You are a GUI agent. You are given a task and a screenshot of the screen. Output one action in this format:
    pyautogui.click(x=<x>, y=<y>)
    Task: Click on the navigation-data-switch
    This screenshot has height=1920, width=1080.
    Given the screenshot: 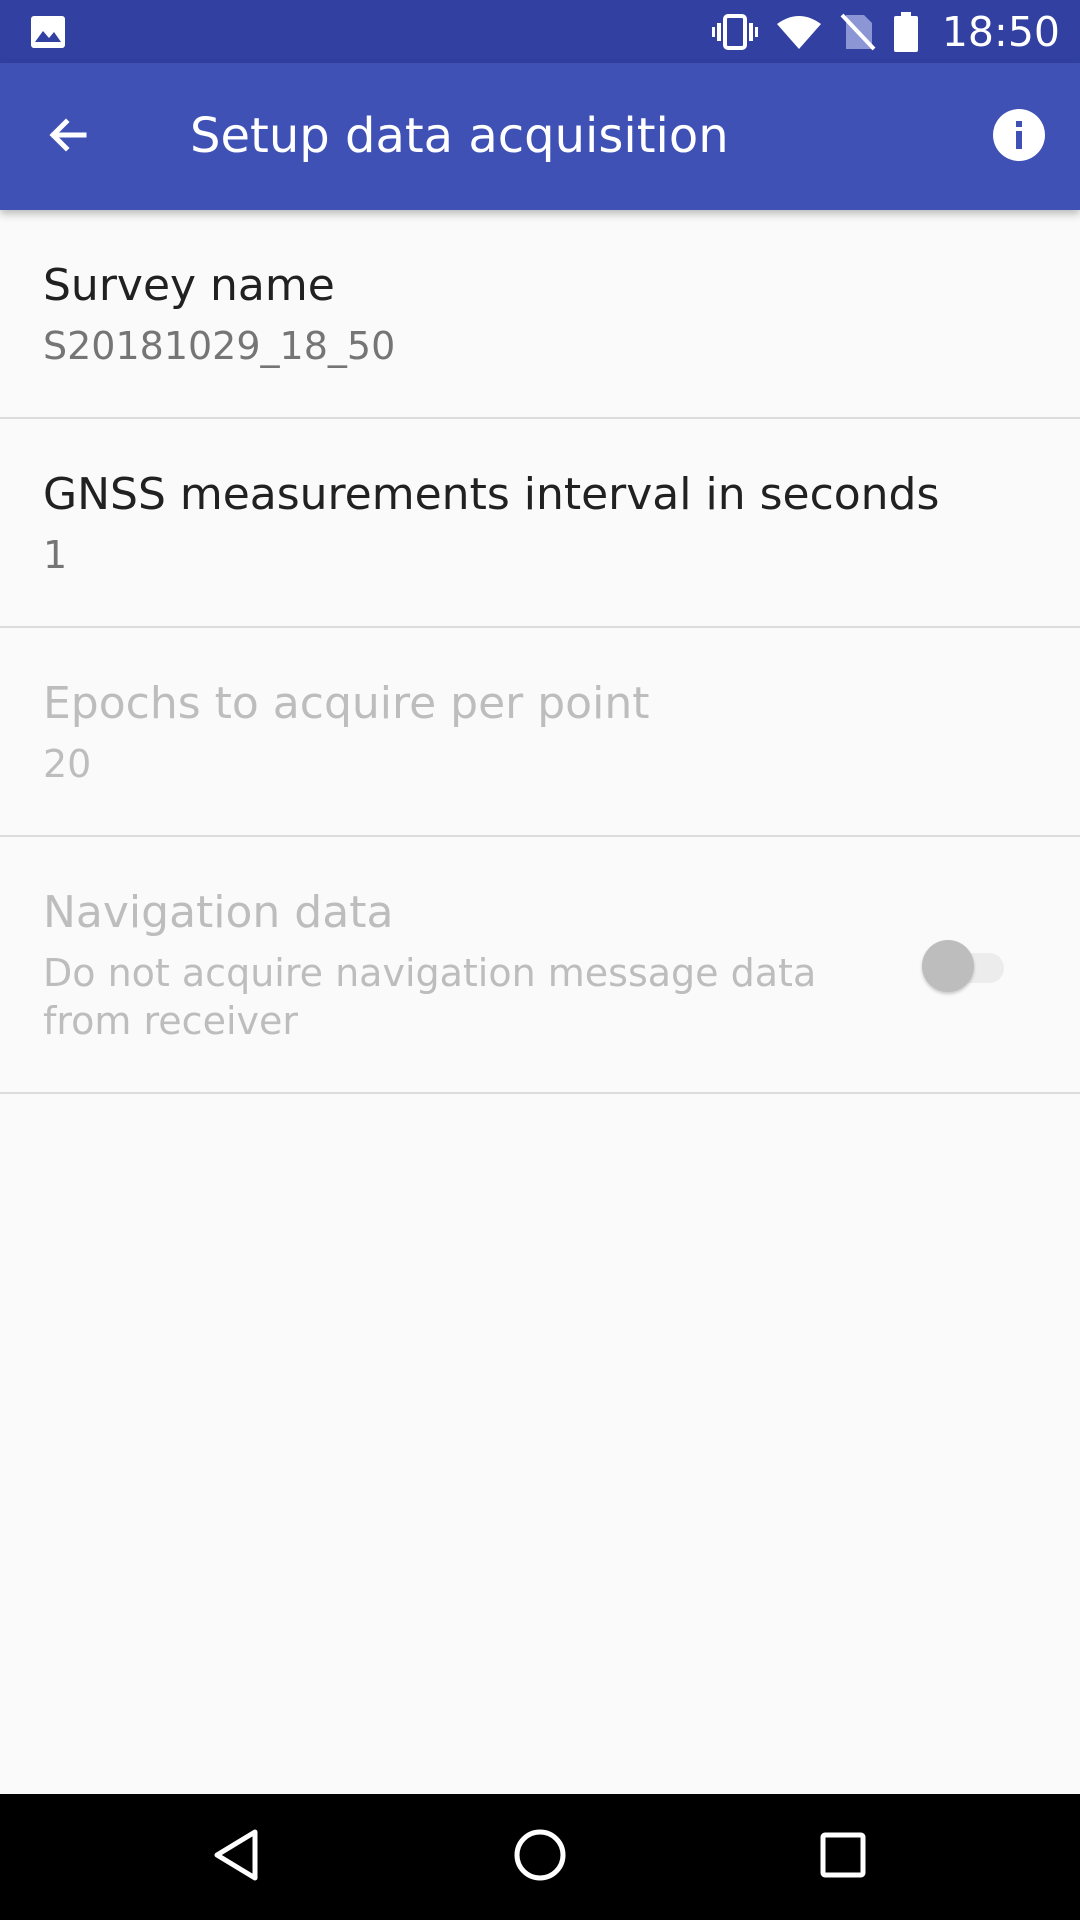 What is the action you would take?
    pyautogui.click(x=965, y=965)
    